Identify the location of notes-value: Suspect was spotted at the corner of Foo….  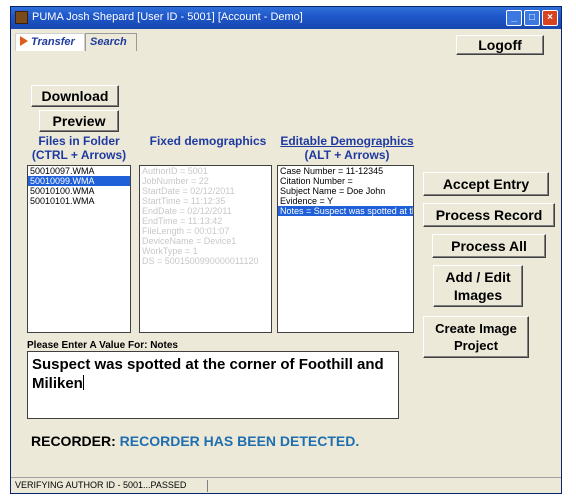
(208, 374).